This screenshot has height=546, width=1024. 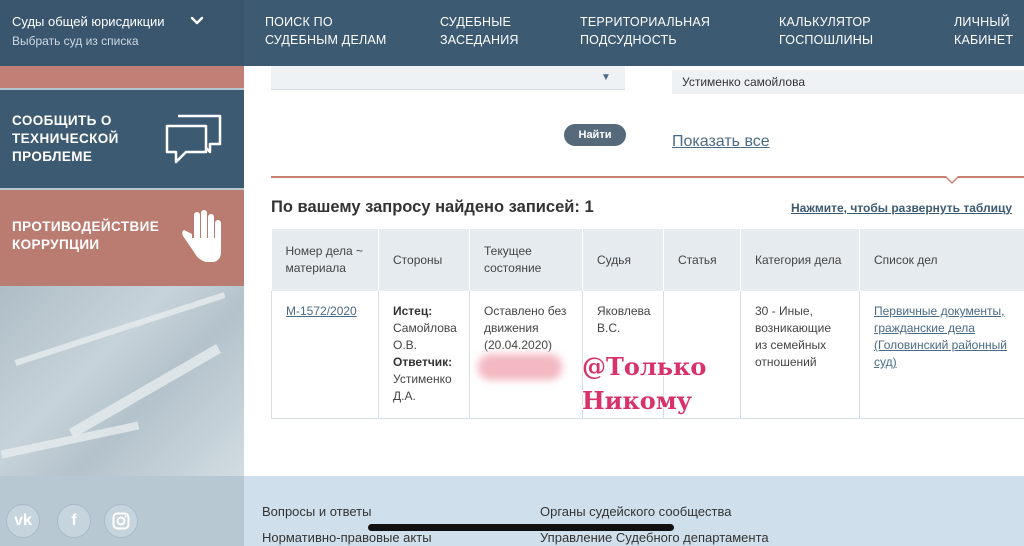 What do you see at coordinates (88, 21) in the screenshot?
I see `court-selector-title: Суды общей юрисдикции` at bounding box center [88, 21].